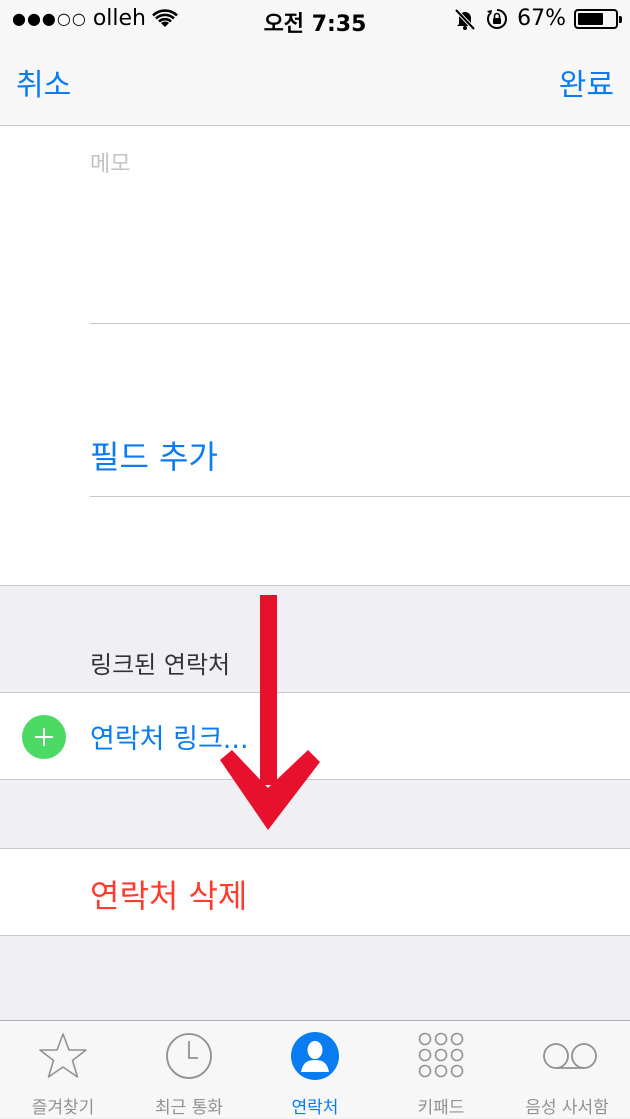 This screenshot has width=630, height=1119. What do you see at coordinates (591, 18) in the screenshot?
I see `battery-fill` at bounding box center [591, 18].